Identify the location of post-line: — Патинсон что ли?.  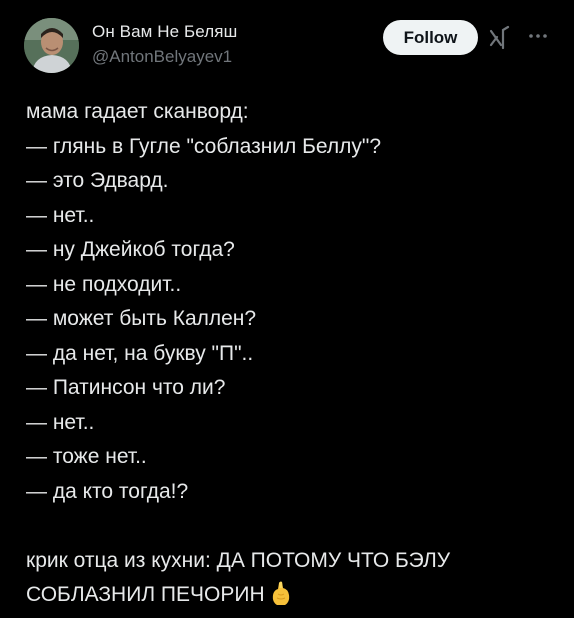
(126, 387).